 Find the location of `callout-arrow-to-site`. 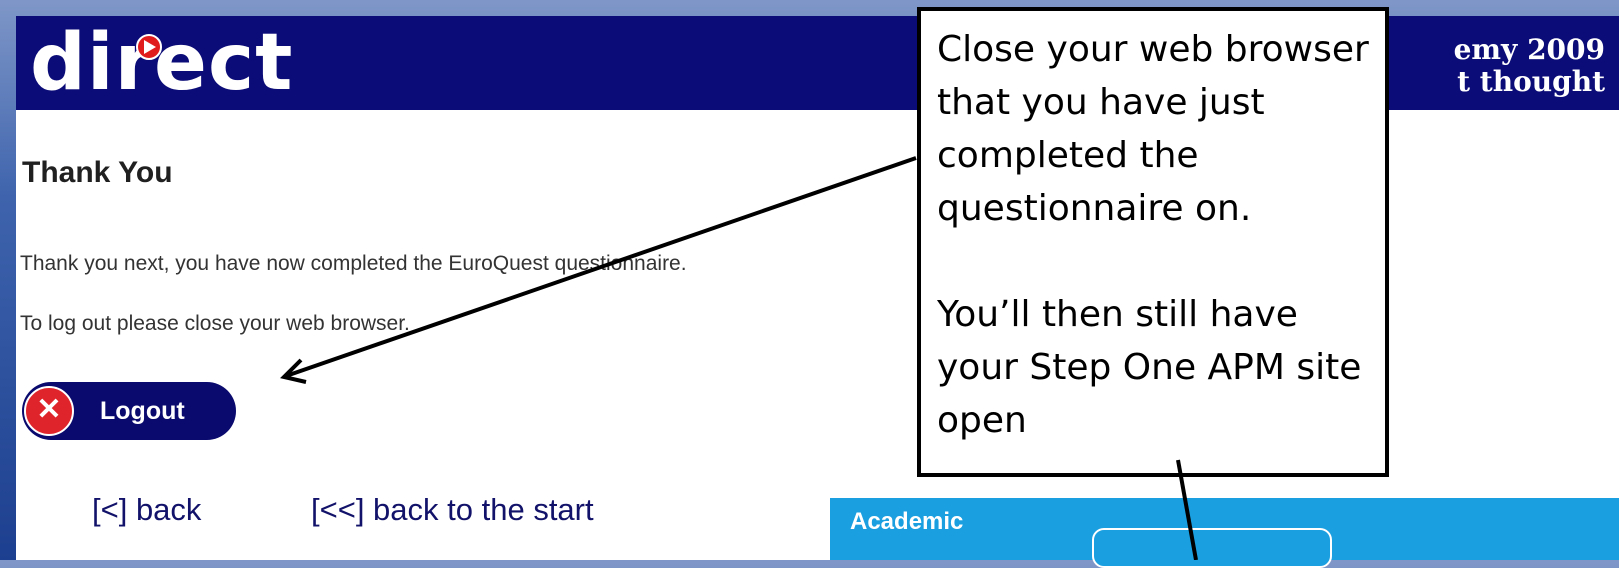

callout-arrow-to-site is located at coordinates (1187, 509).